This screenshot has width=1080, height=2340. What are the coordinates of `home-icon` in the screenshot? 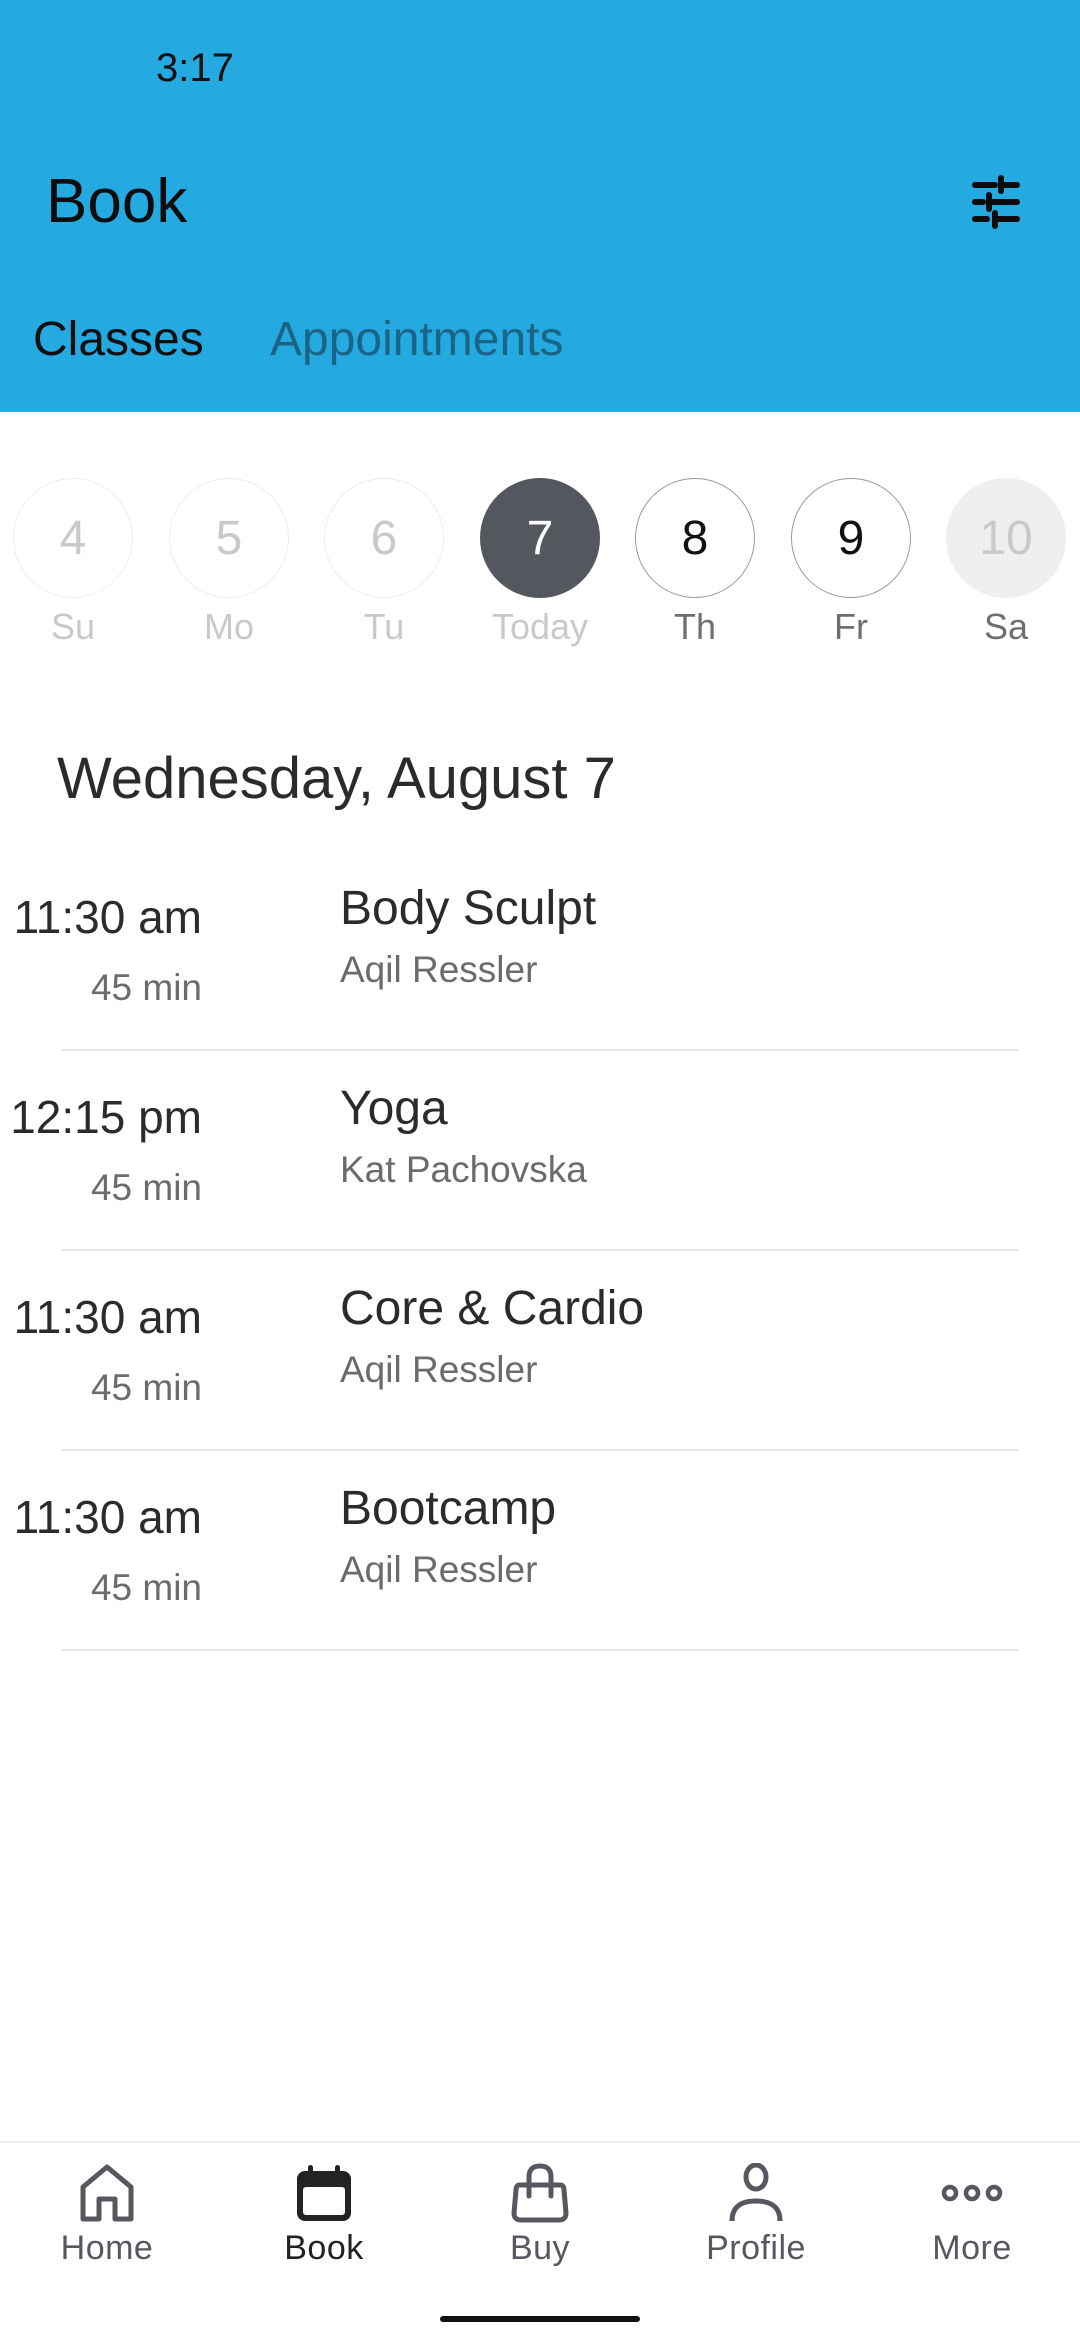 It's located at (107, 2193).